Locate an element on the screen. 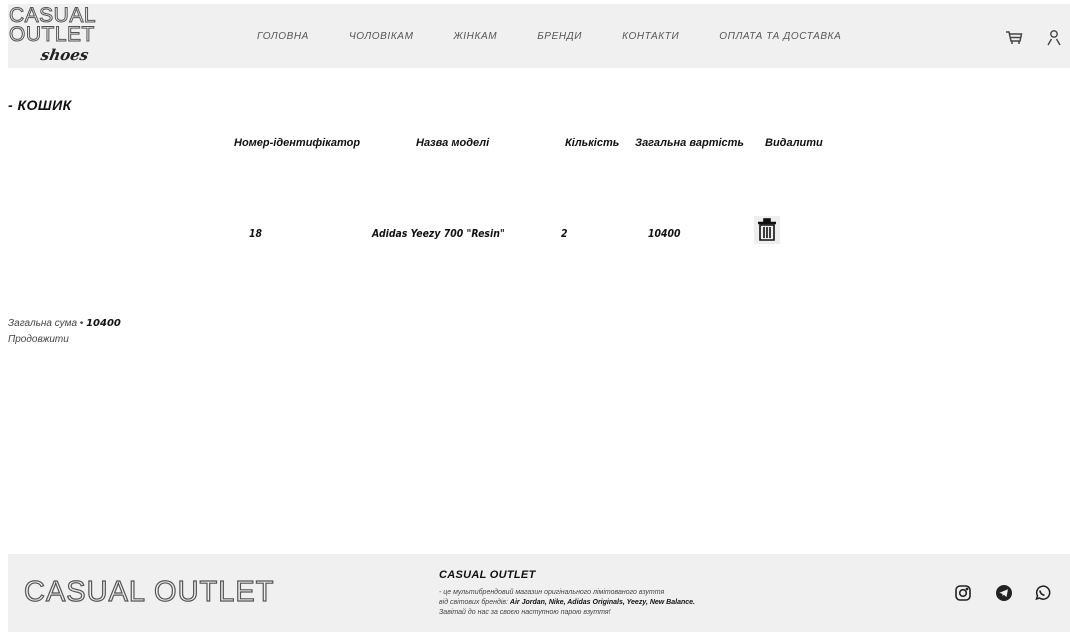 The height and width of the screenshot is (632, 1070). col-header-total: Загальна вартість is located at coordinates (689, 143).